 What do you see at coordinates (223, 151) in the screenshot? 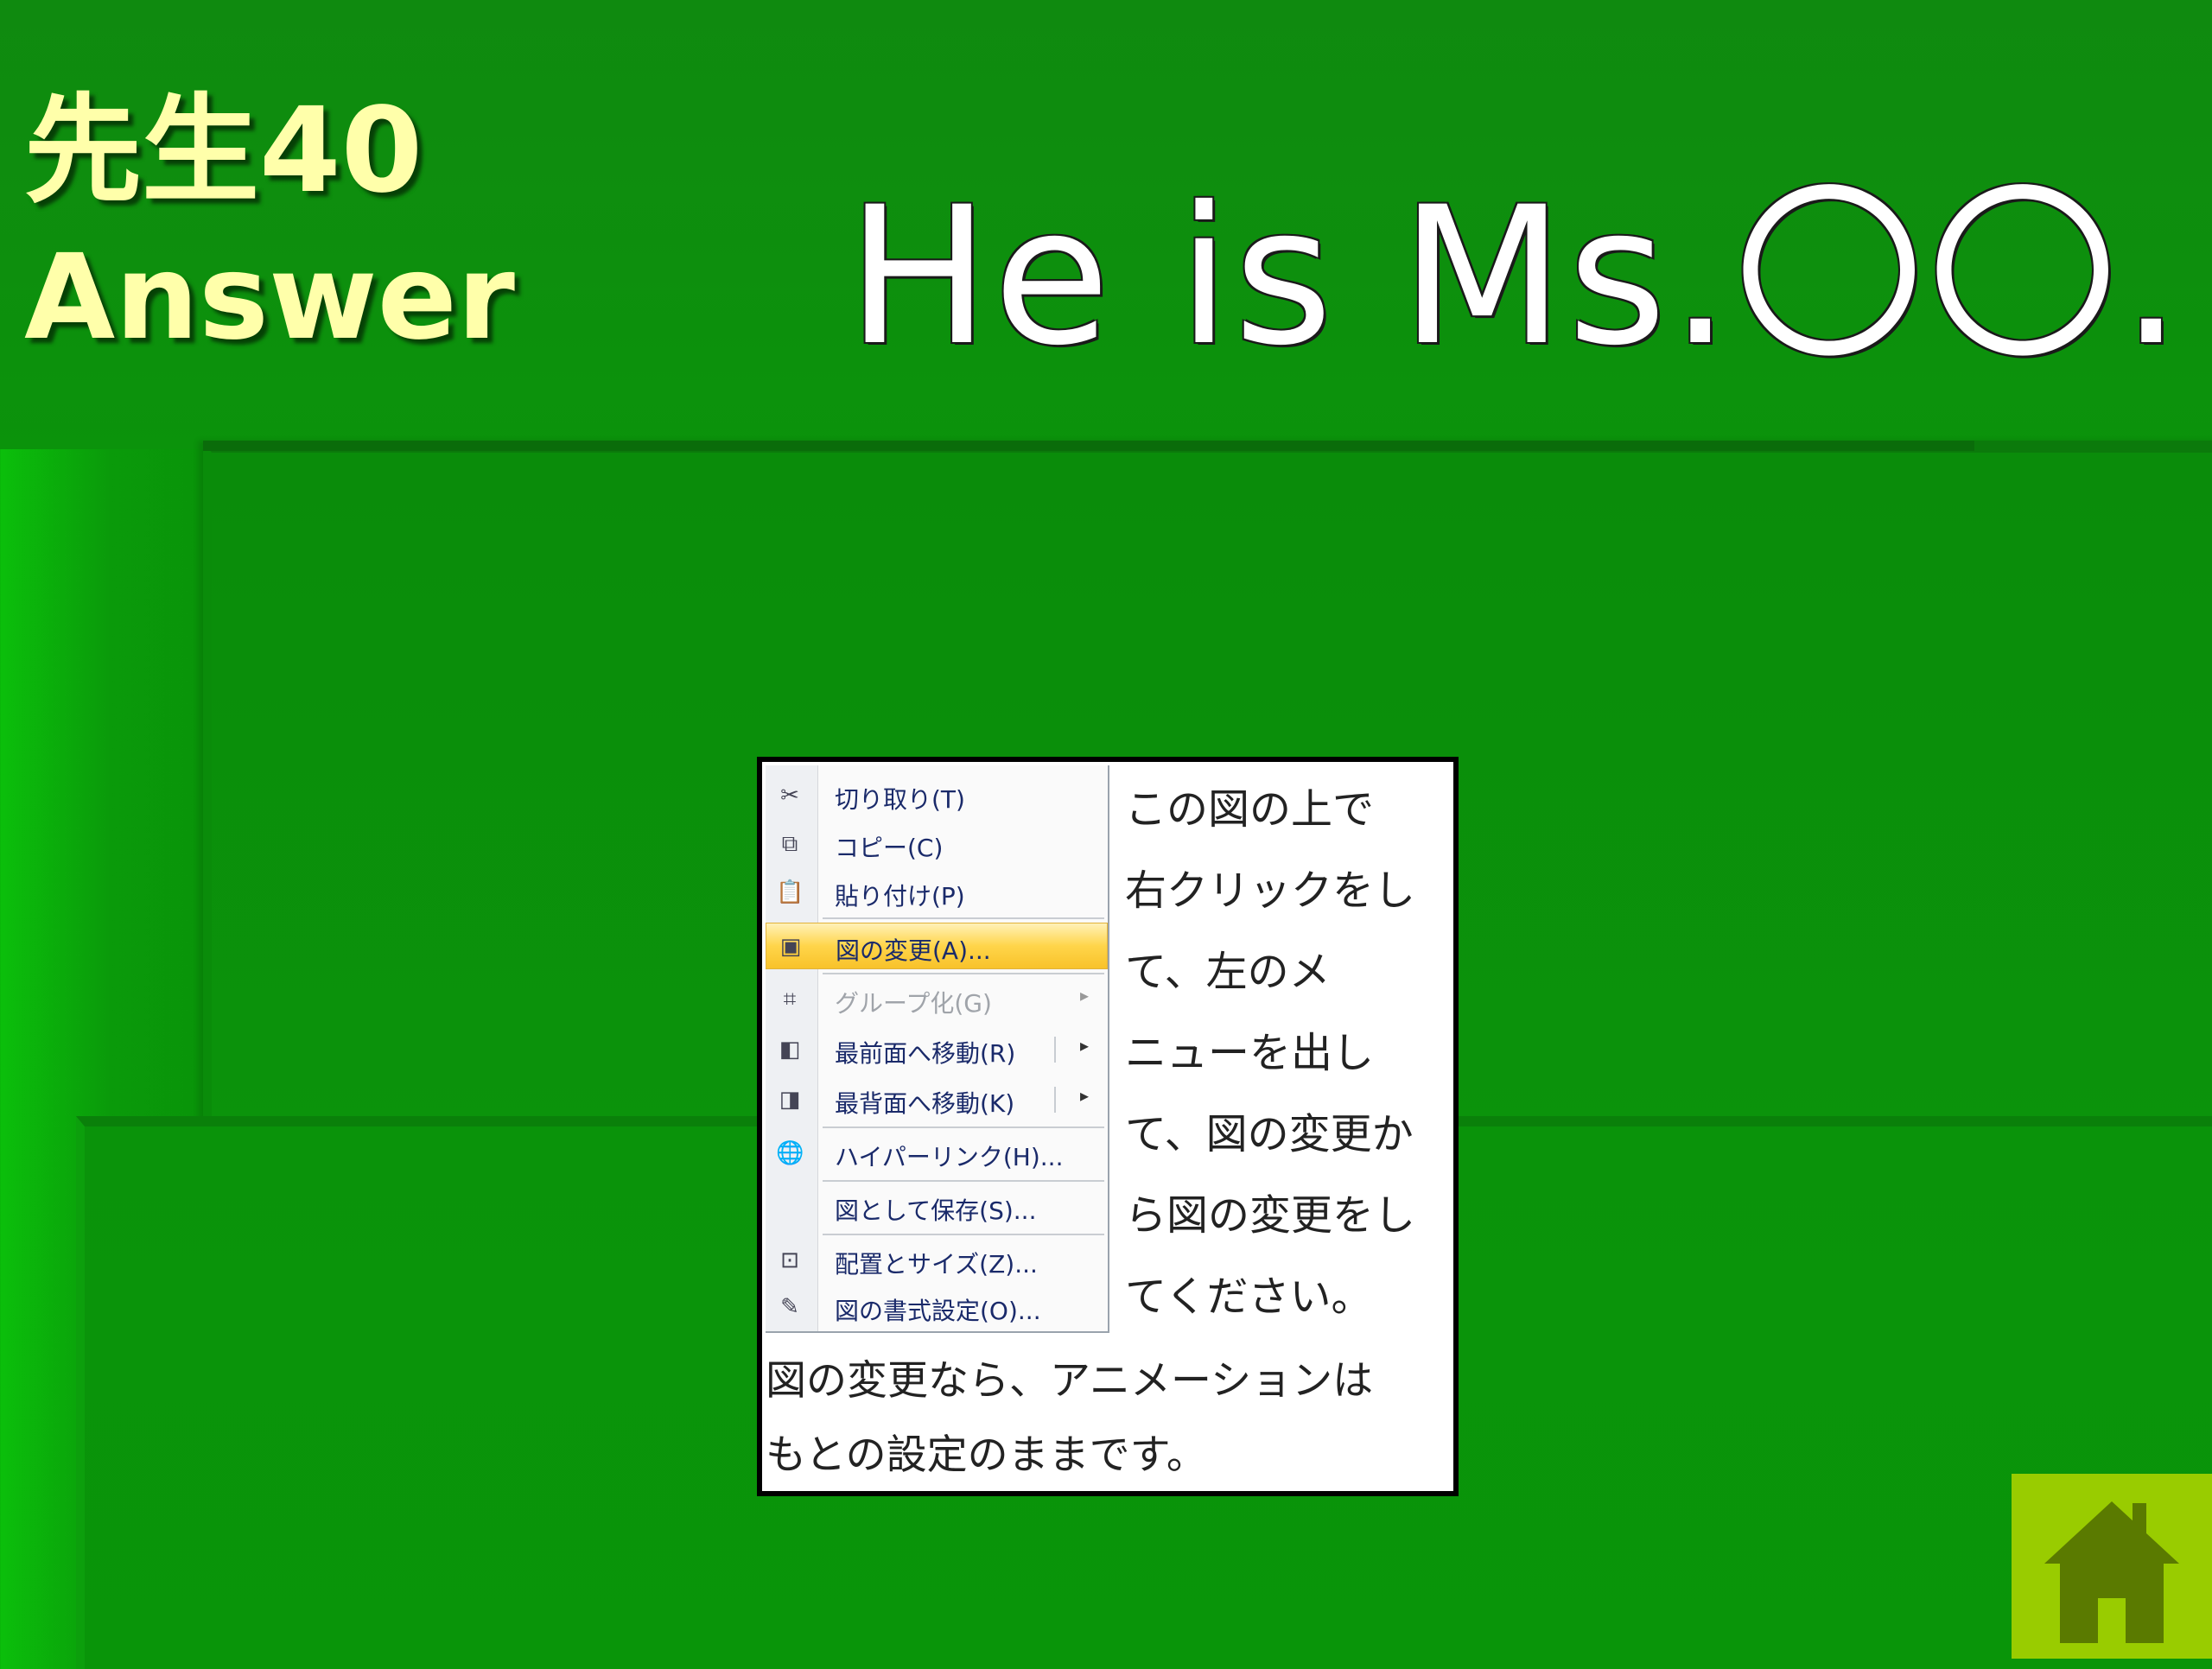
I see `slide-title-line1: 先生40` at bounding box center [223, 151].